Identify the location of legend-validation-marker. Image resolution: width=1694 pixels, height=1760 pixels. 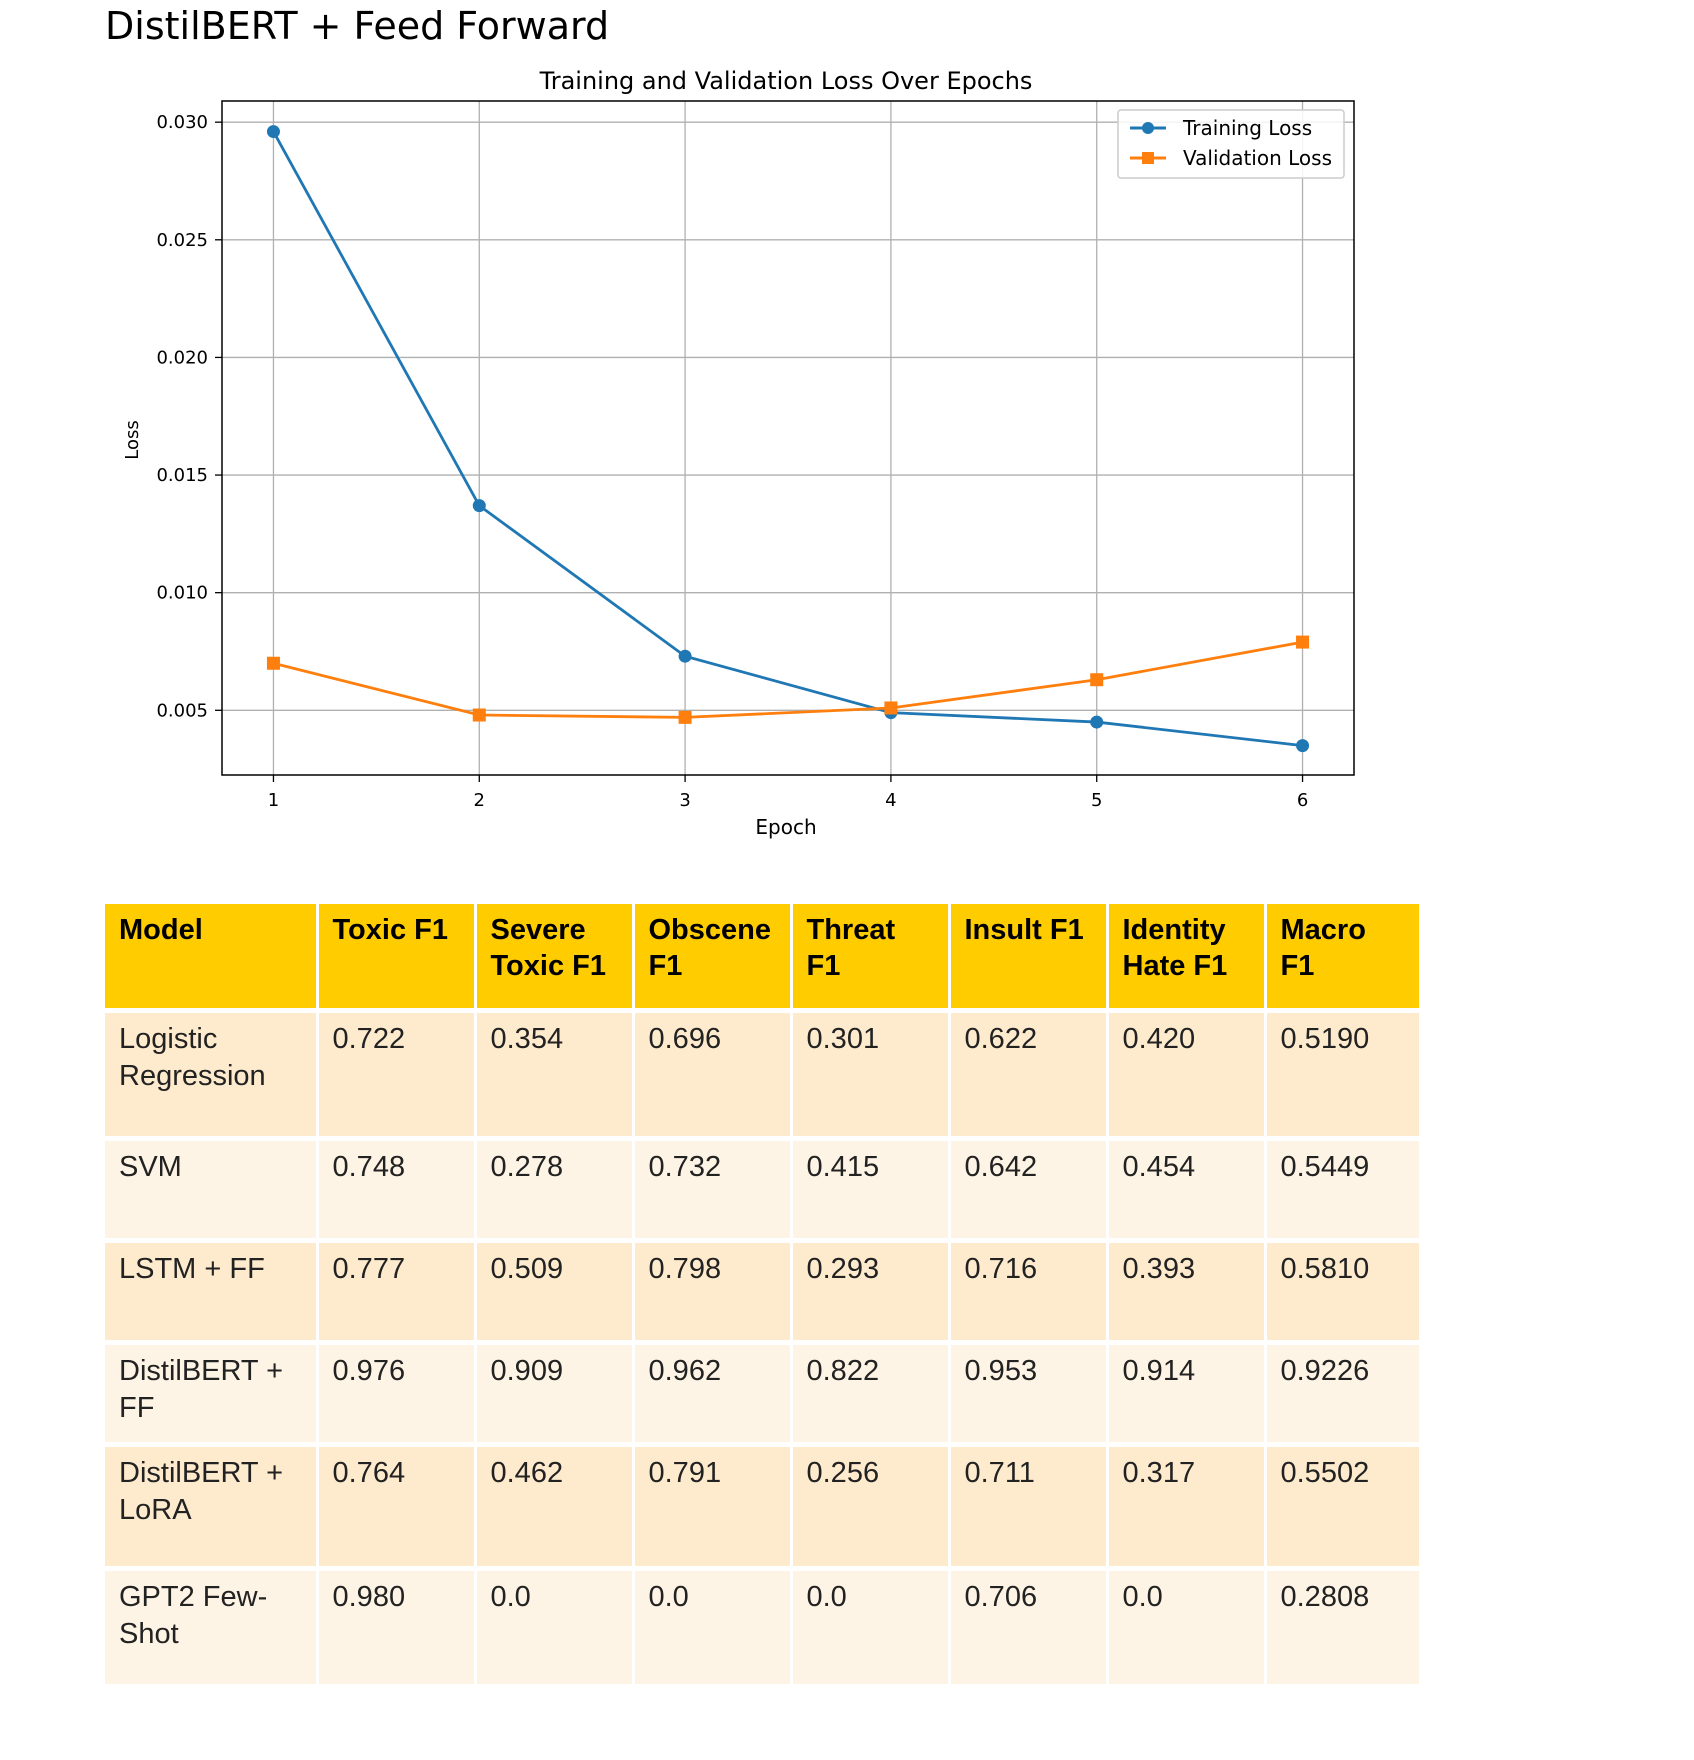
(1148, 158).